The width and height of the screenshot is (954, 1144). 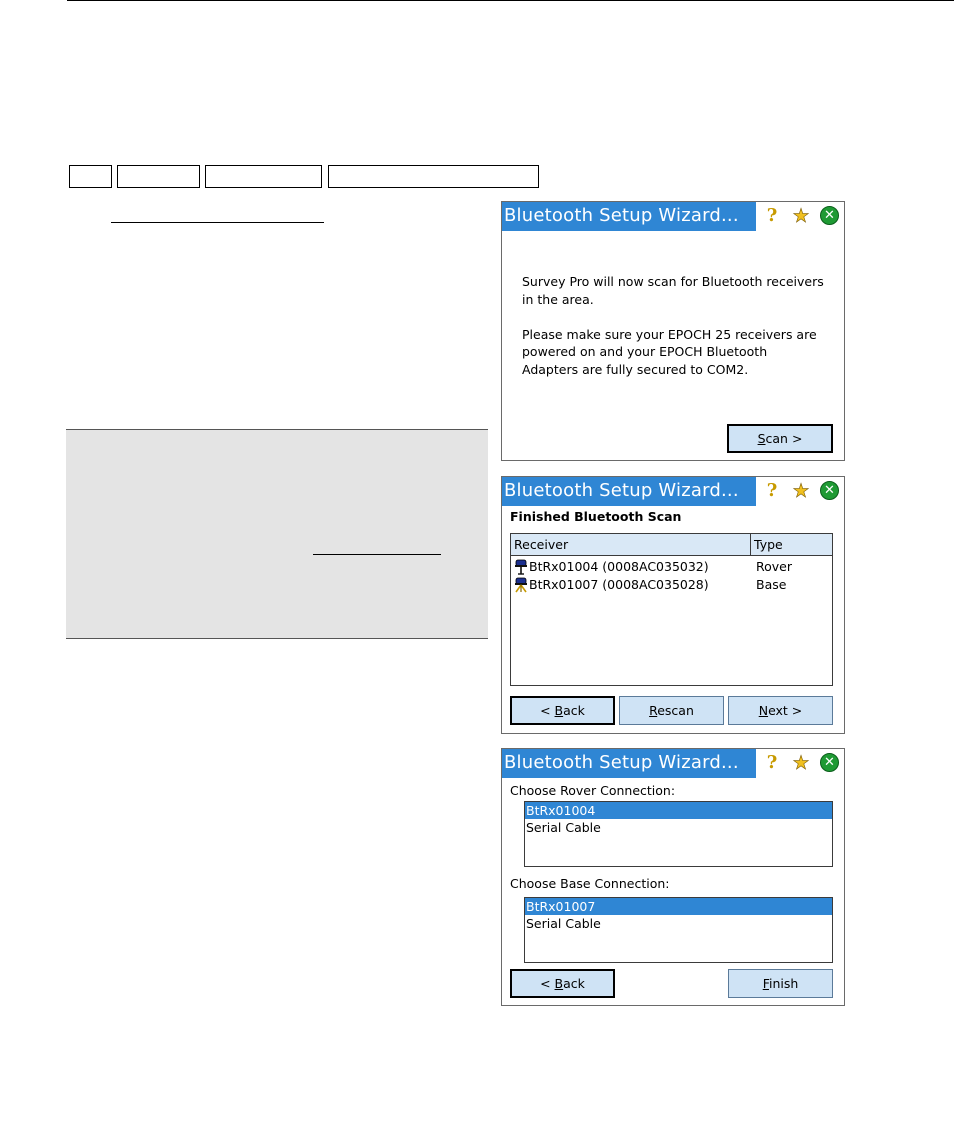 What do you see at coordinates (645, 351) in the screenshot?
I see `instruction-line: powered on and your EPOCH Bluetooth` at bounding box center [645, 351].